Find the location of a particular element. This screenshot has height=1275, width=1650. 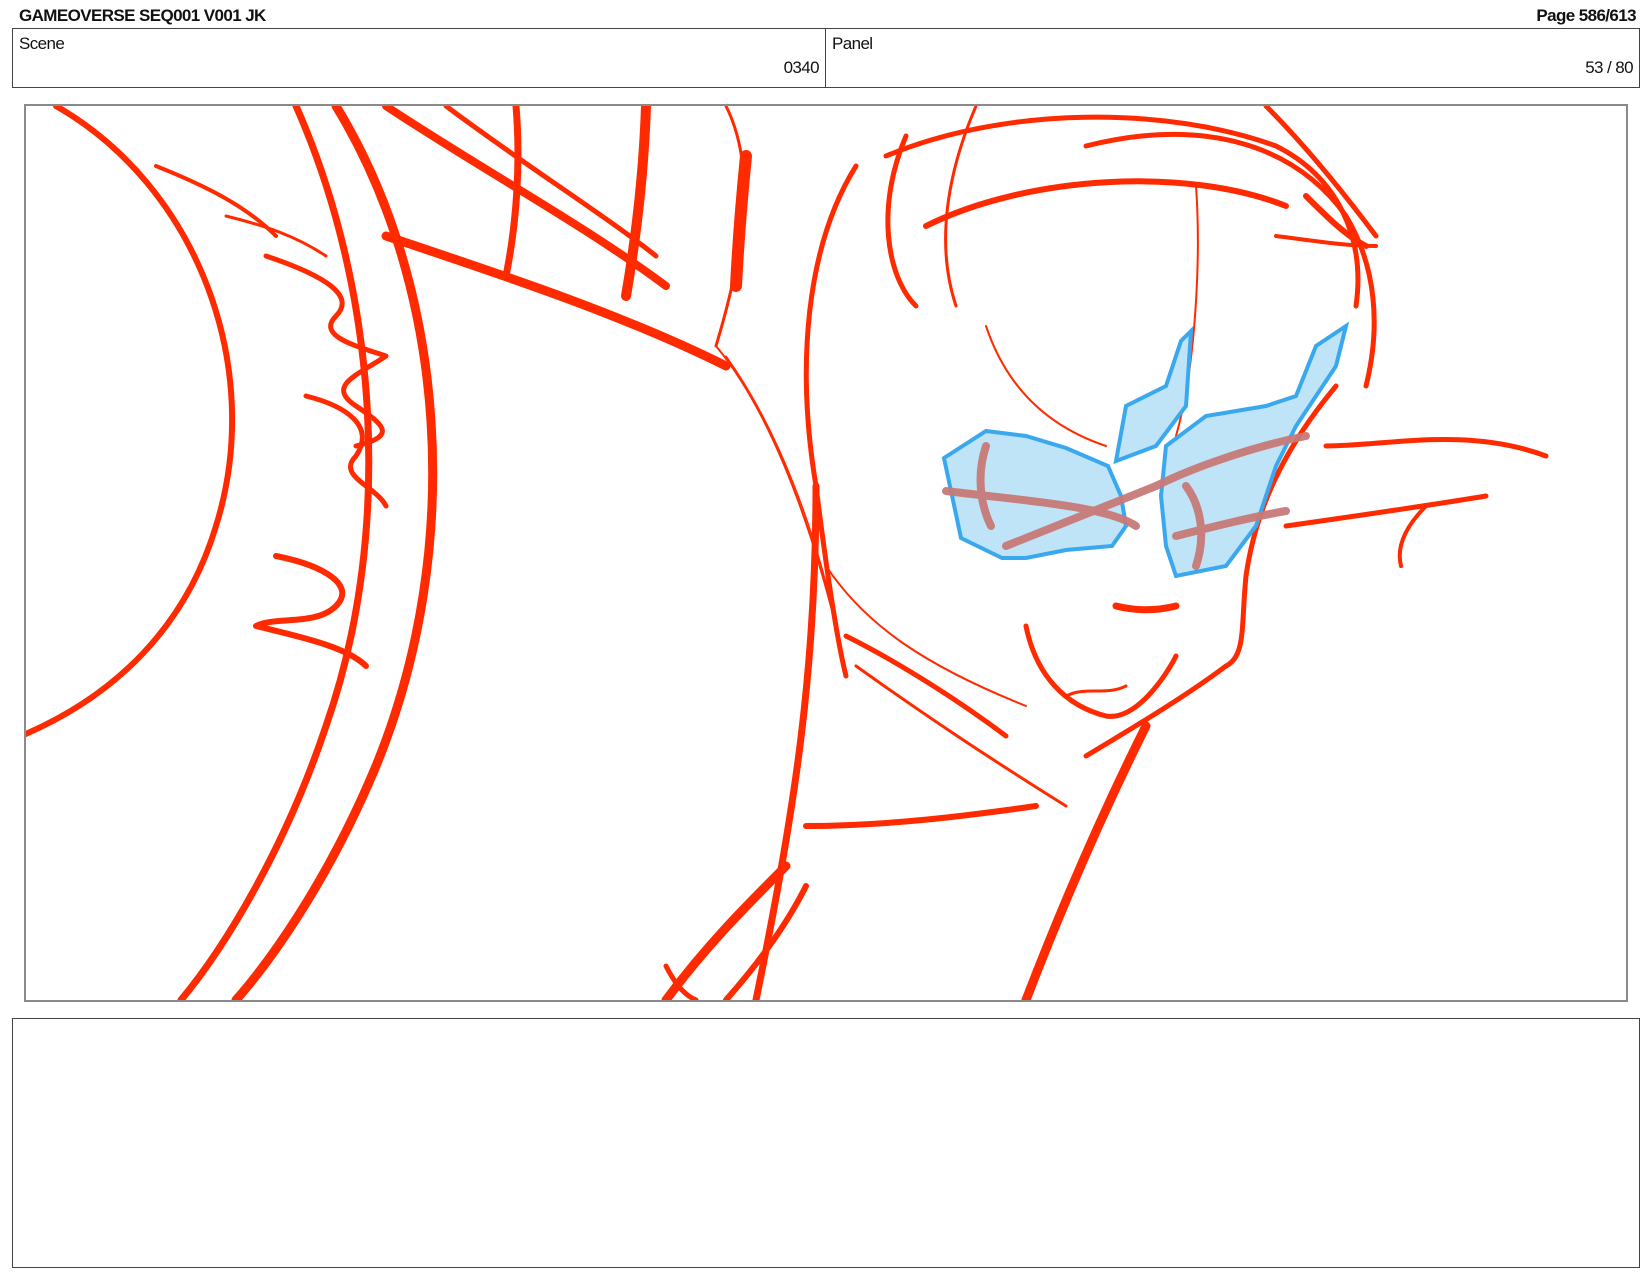

sketch-mouth is located at coordinates (1146, 608).